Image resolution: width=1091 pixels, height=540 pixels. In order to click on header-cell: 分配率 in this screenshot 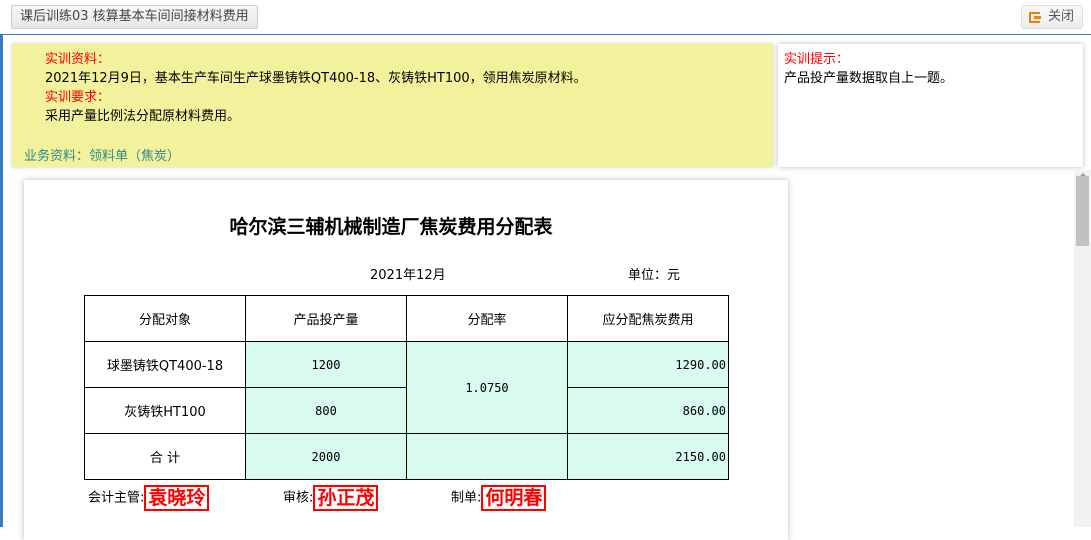, I will do `click(487, 318)`.